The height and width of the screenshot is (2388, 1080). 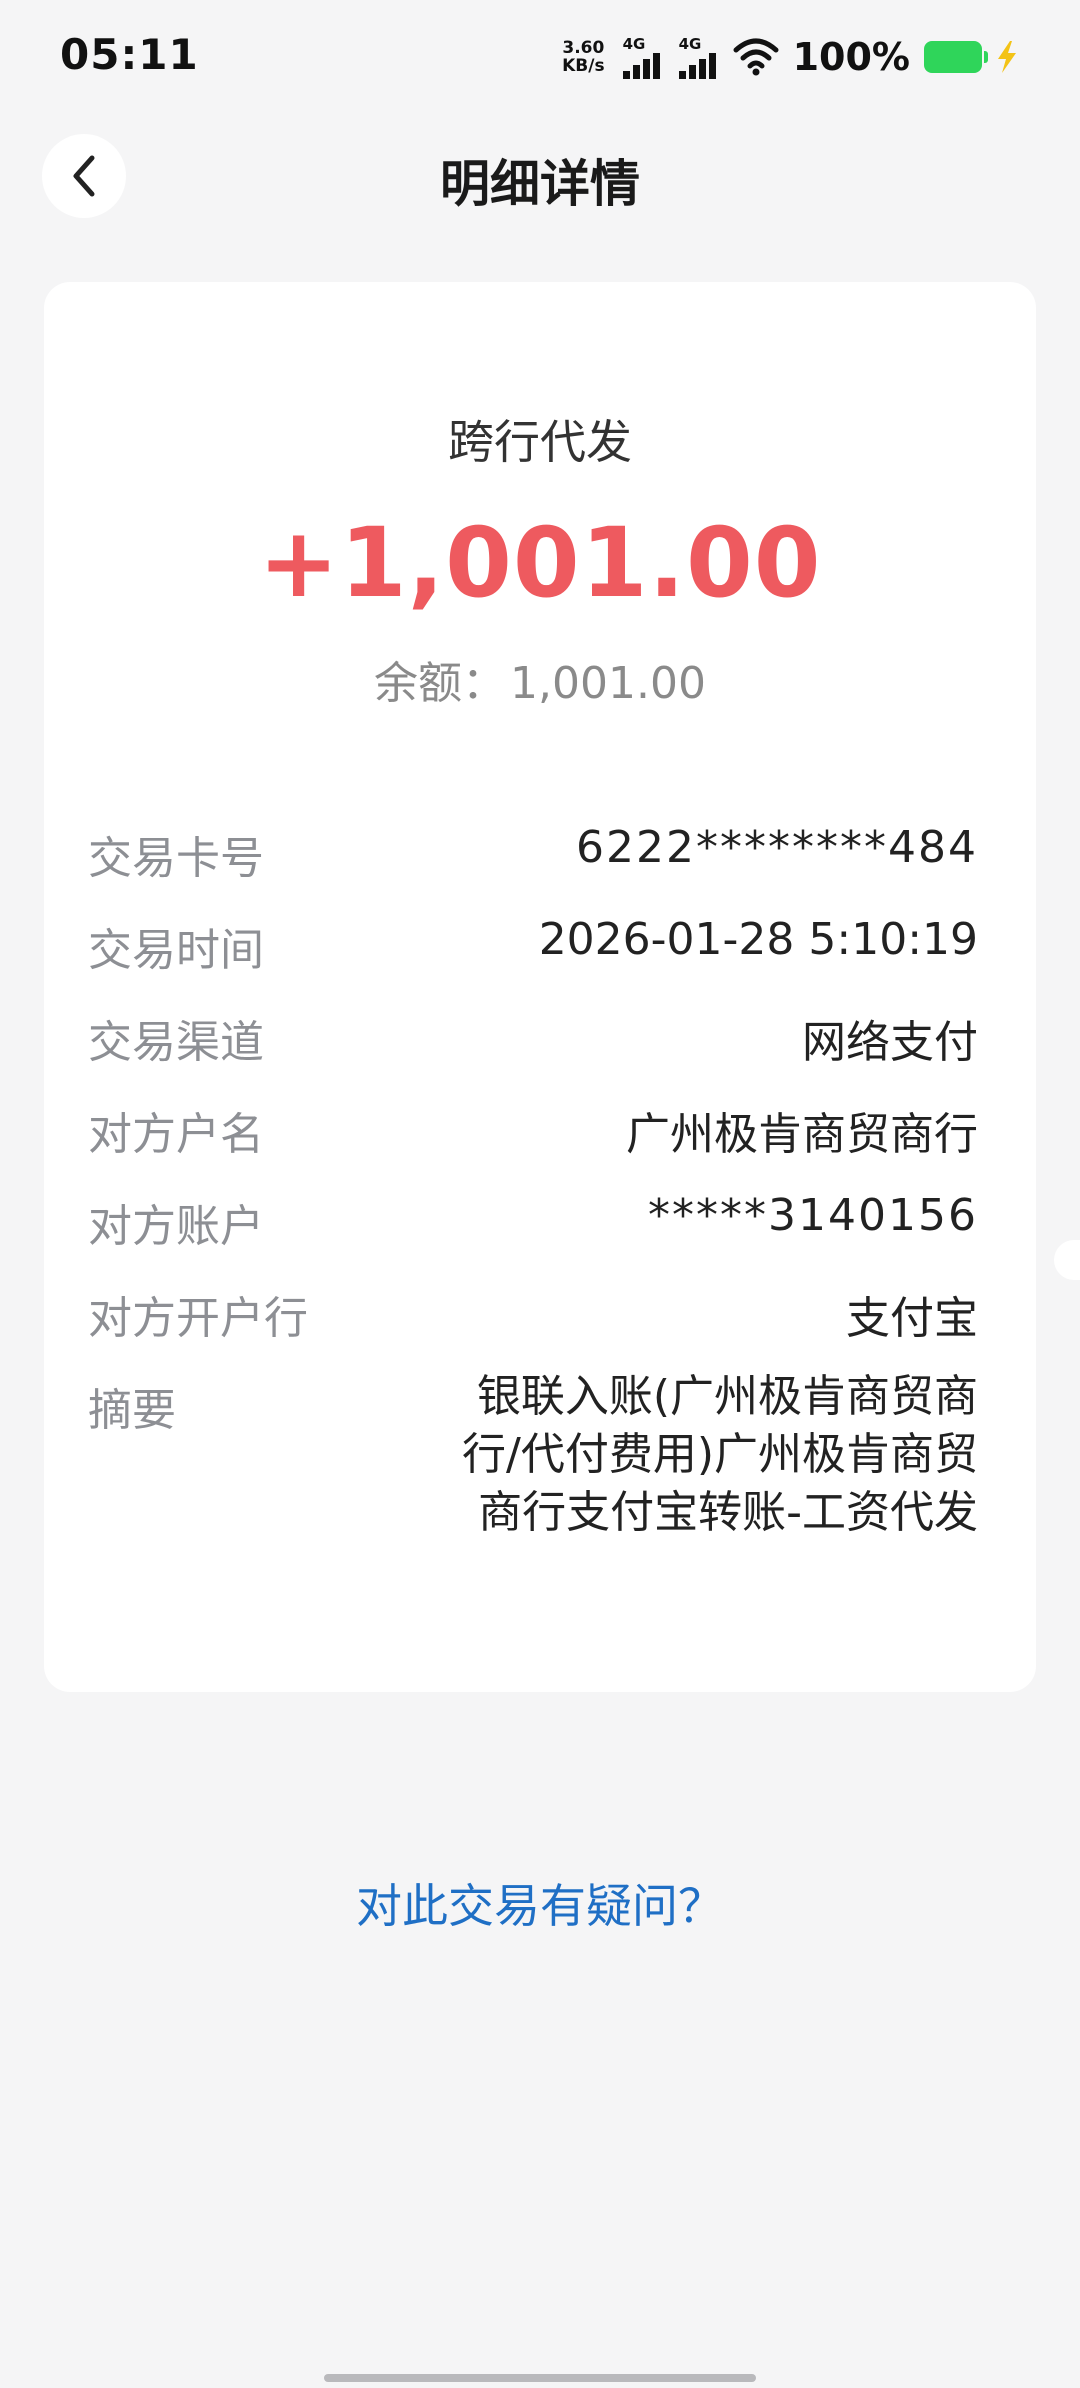 I want to click on charging-bolt-icon, so click(x=1007, y=57).